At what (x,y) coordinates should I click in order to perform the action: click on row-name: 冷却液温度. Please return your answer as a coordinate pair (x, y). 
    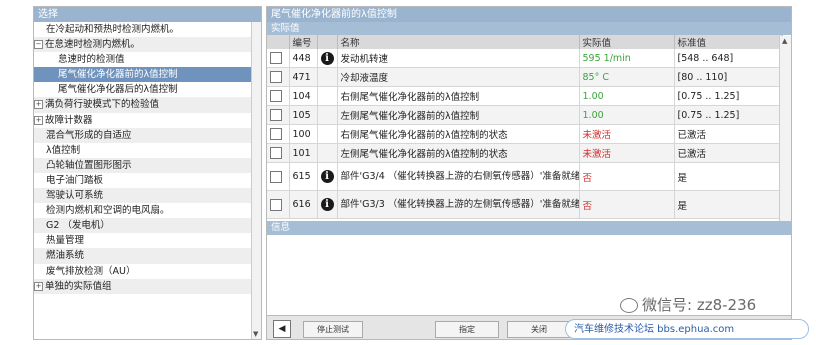
    Looking at the image, I should click on (458, 77).